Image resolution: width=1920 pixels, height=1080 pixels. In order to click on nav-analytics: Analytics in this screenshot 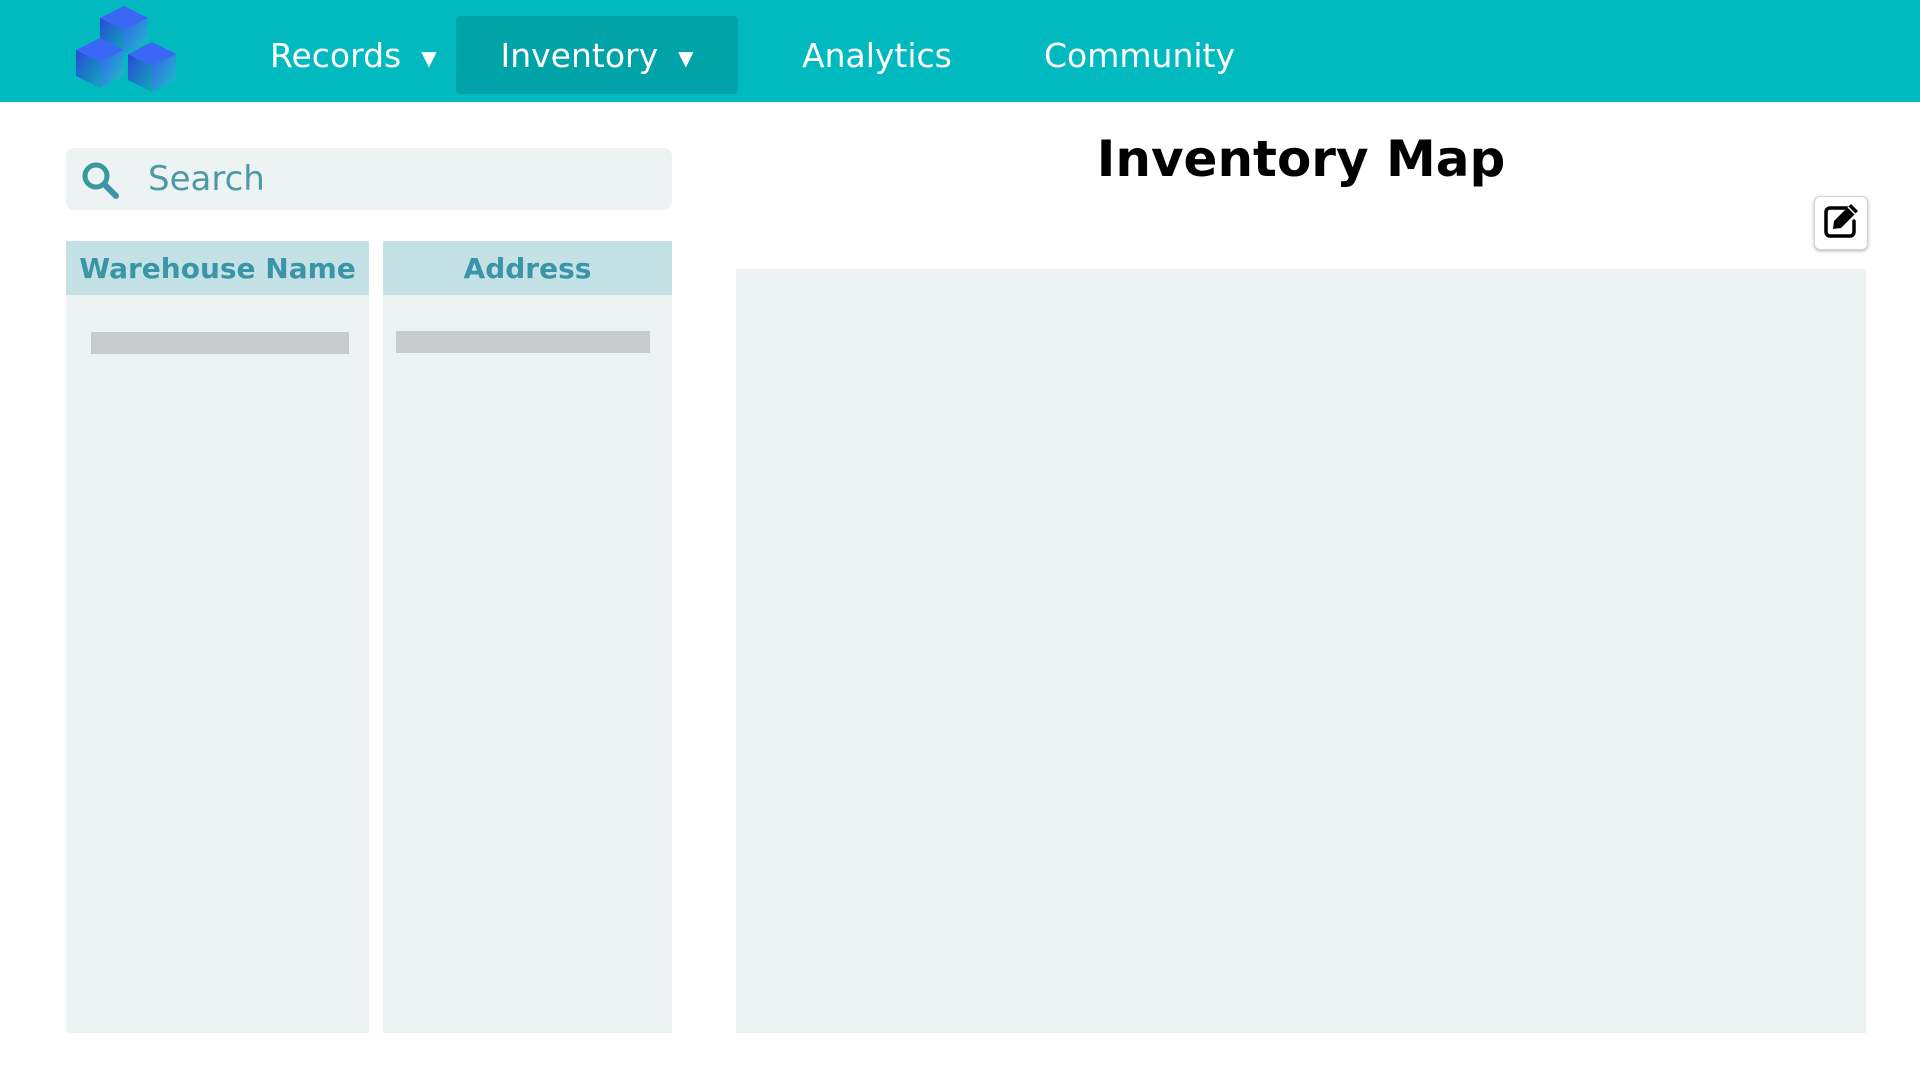, I will do `click(877, 55)`.